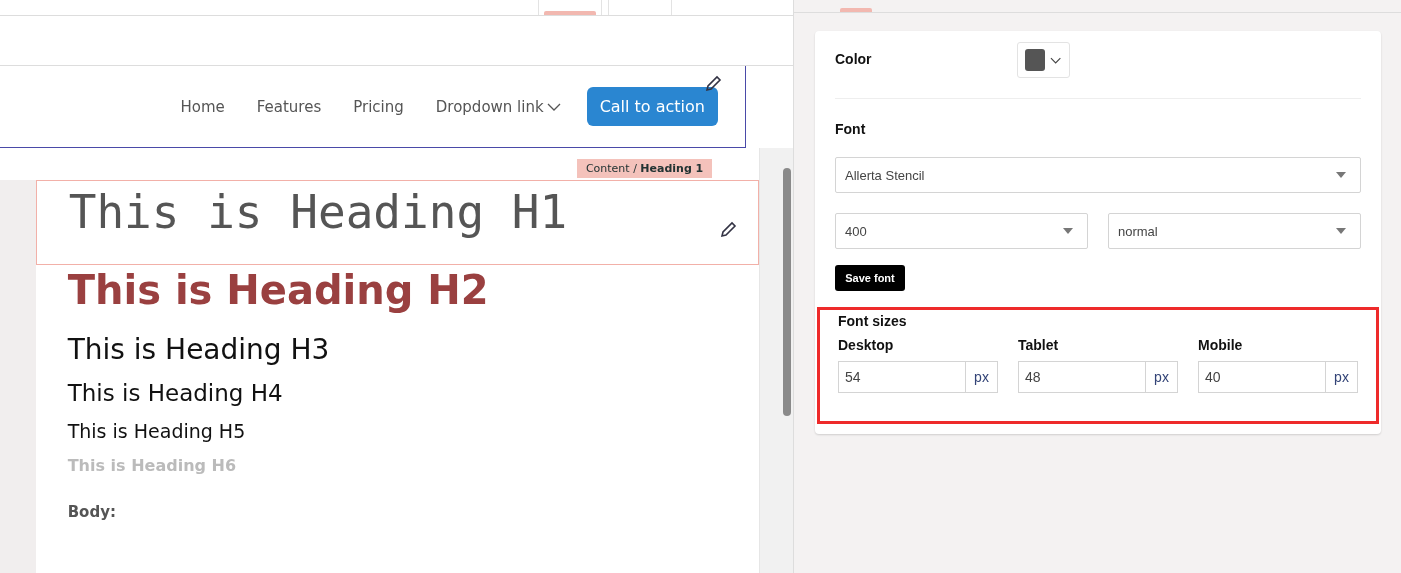 The image size is (1401, 573). What do you see at coordinates (961, 231) in the screenshot?
I see `font-weight-select: 400` at bounding box center [961, 231].